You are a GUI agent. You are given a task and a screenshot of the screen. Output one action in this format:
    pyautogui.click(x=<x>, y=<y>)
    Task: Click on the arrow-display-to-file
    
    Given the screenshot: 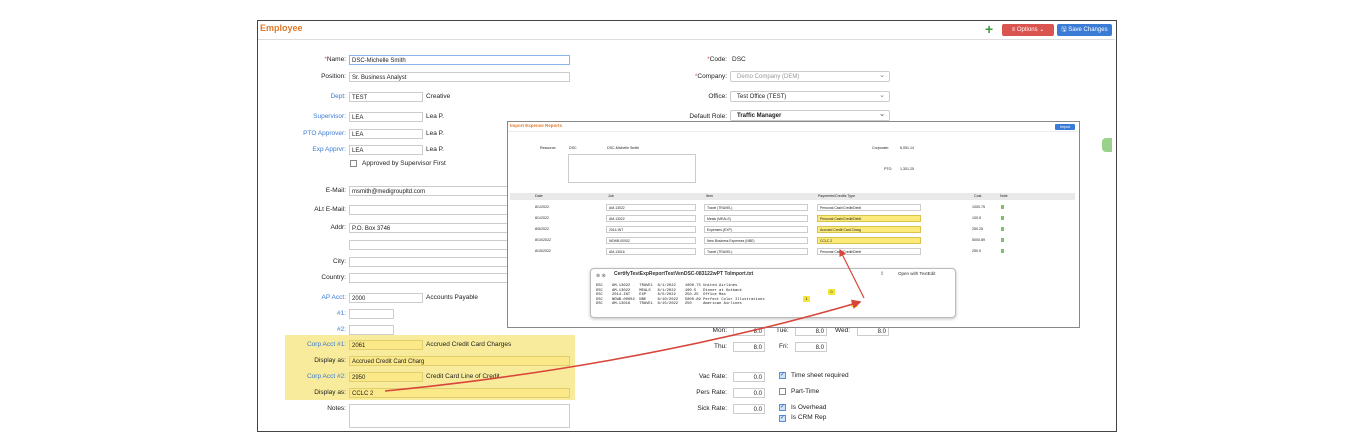 What is the action you would take?
    pyautogui.click(x=623, y=345)
    